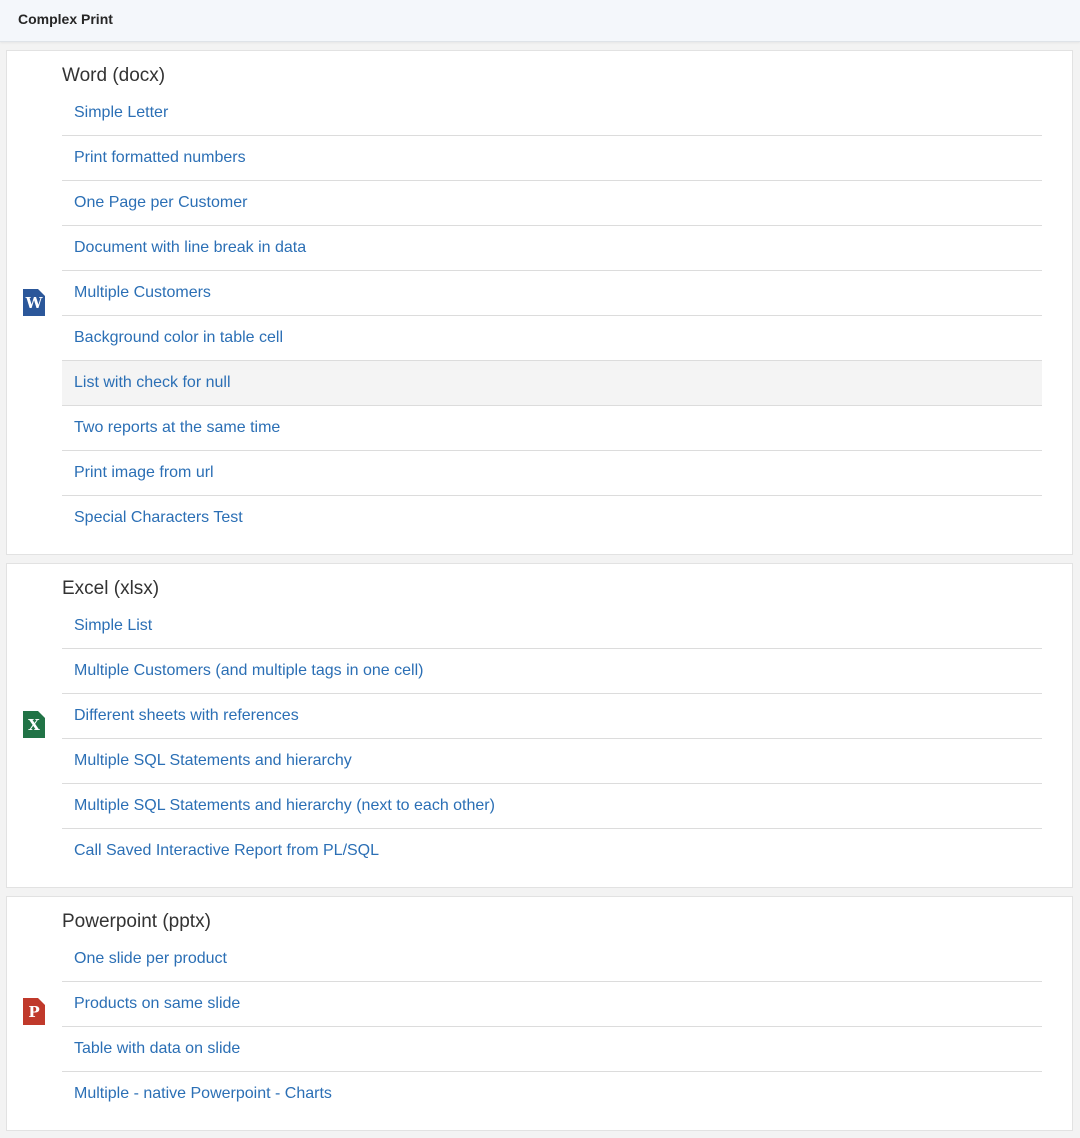 This screenshot has height=1138, width=1080. What do you see at coordinates (552, 338) in the screenshot?
I see `link-background-color-table-cell: Background color in table cell` at bounding box center [552, 338].